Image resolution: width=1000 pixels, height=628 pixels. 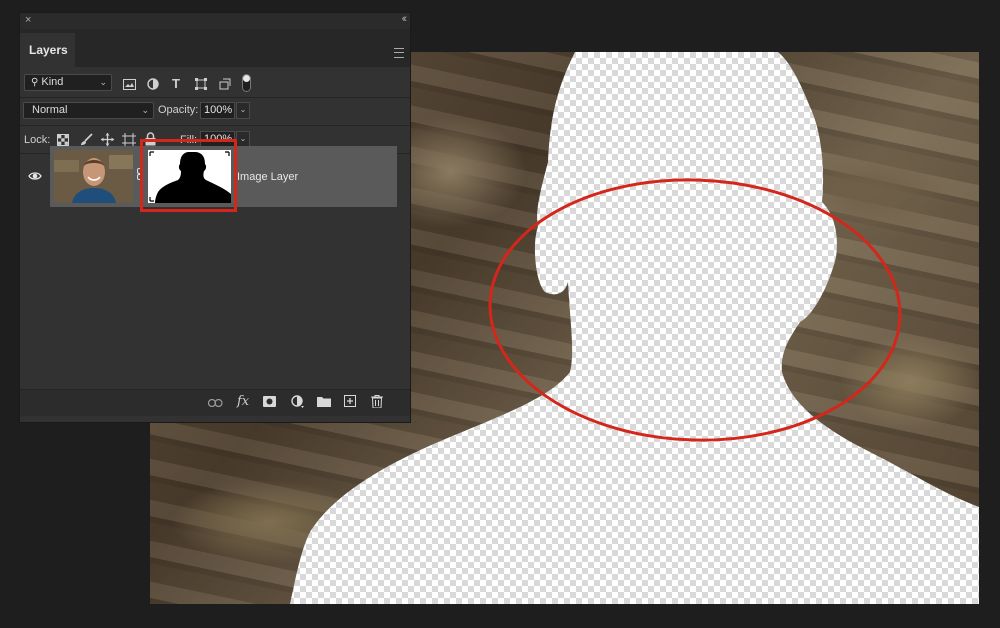 I want to click on filter-row: ⚲ Kind ⌄ T, so click(x=215, y=82).